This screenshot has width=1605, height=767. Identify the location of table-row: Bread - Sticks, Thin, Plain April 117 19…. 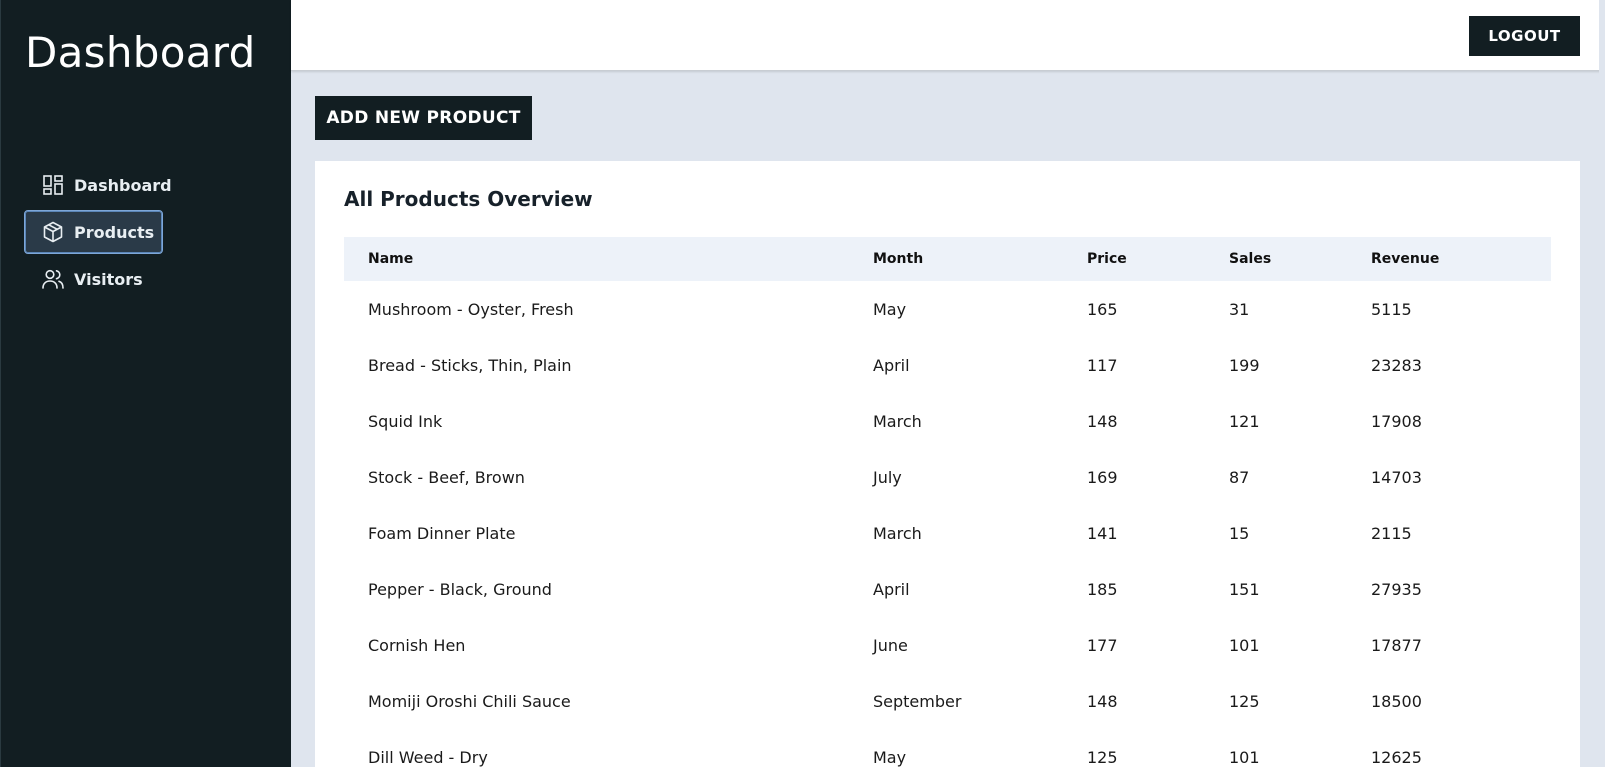
(947, 365).